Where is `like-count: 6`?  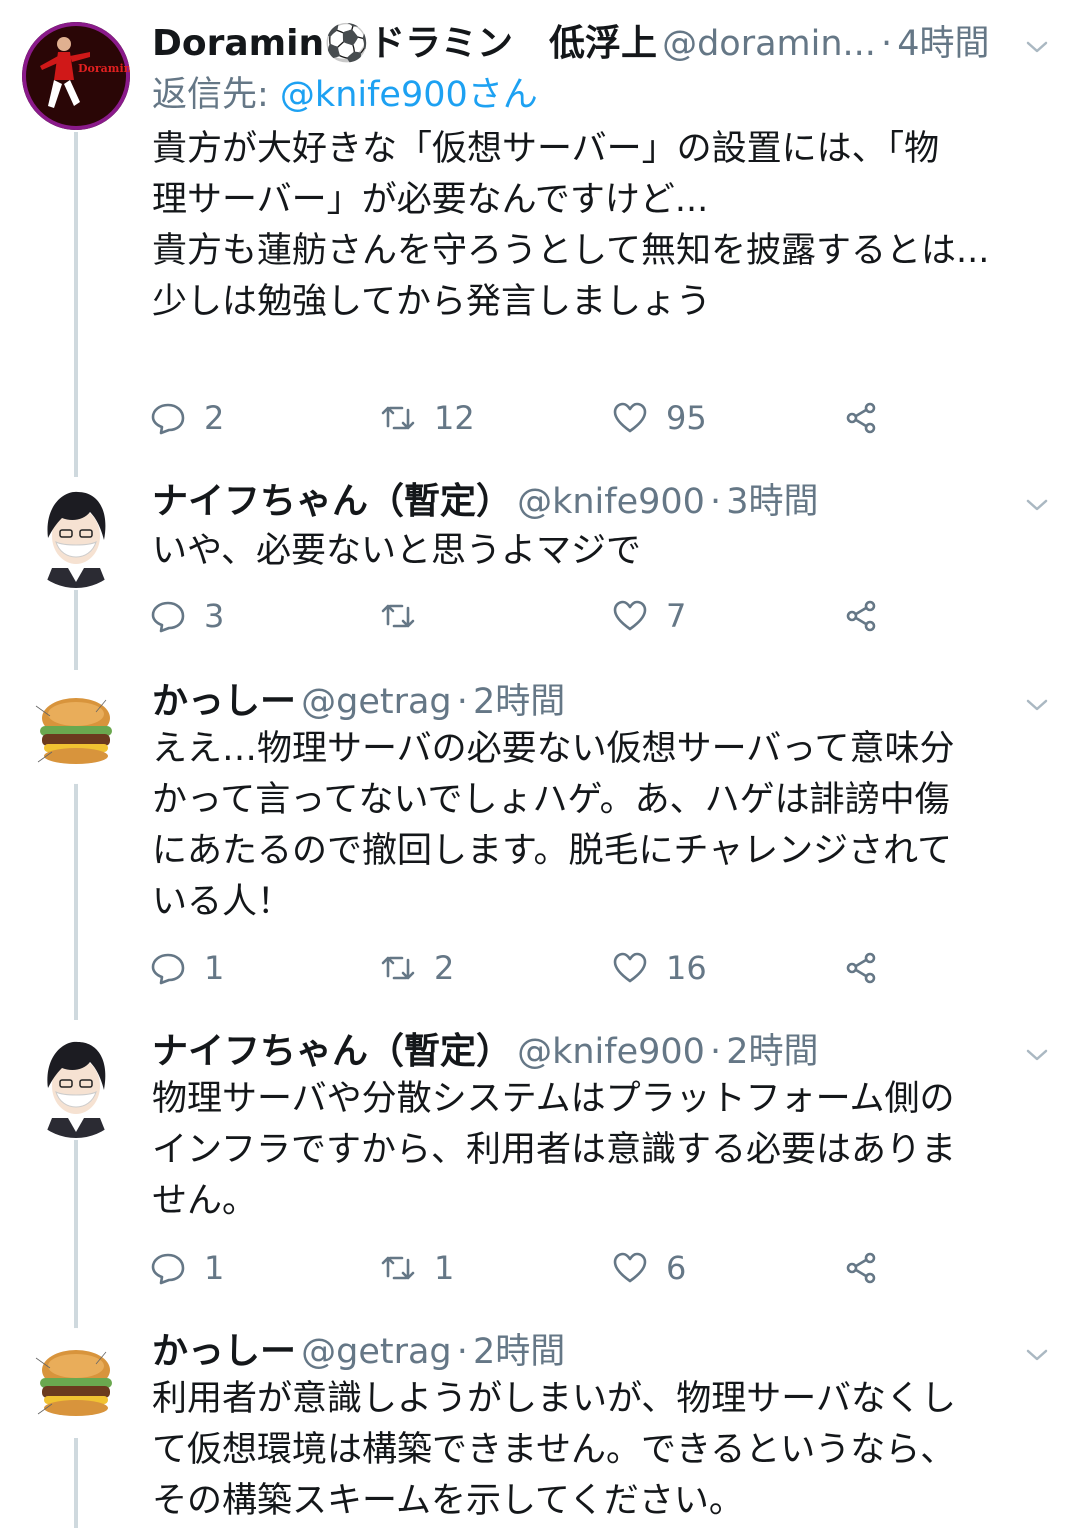
like-count: 6 is located at coordinates (676, 1268).